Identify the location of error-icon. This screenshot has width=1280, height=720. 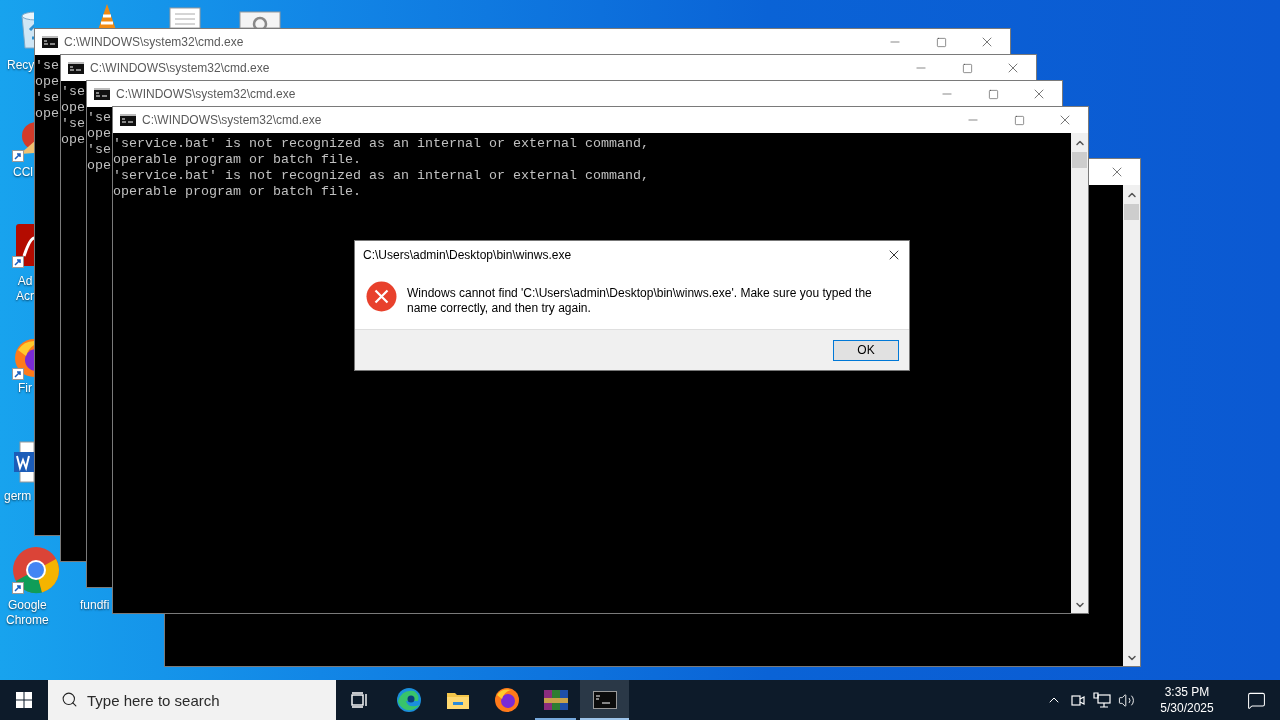
(381, 296).